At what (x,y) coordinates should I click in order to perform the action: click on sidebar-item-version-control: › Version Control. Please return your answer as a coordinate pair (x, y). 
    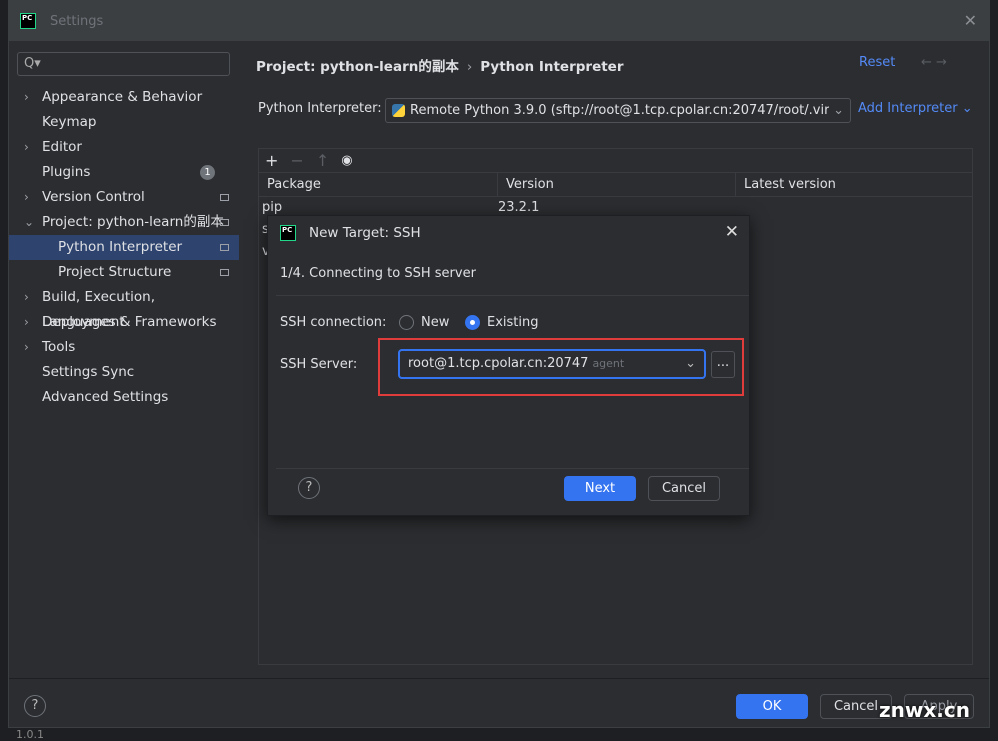
    Looking at the image, I should click on (124, 197).